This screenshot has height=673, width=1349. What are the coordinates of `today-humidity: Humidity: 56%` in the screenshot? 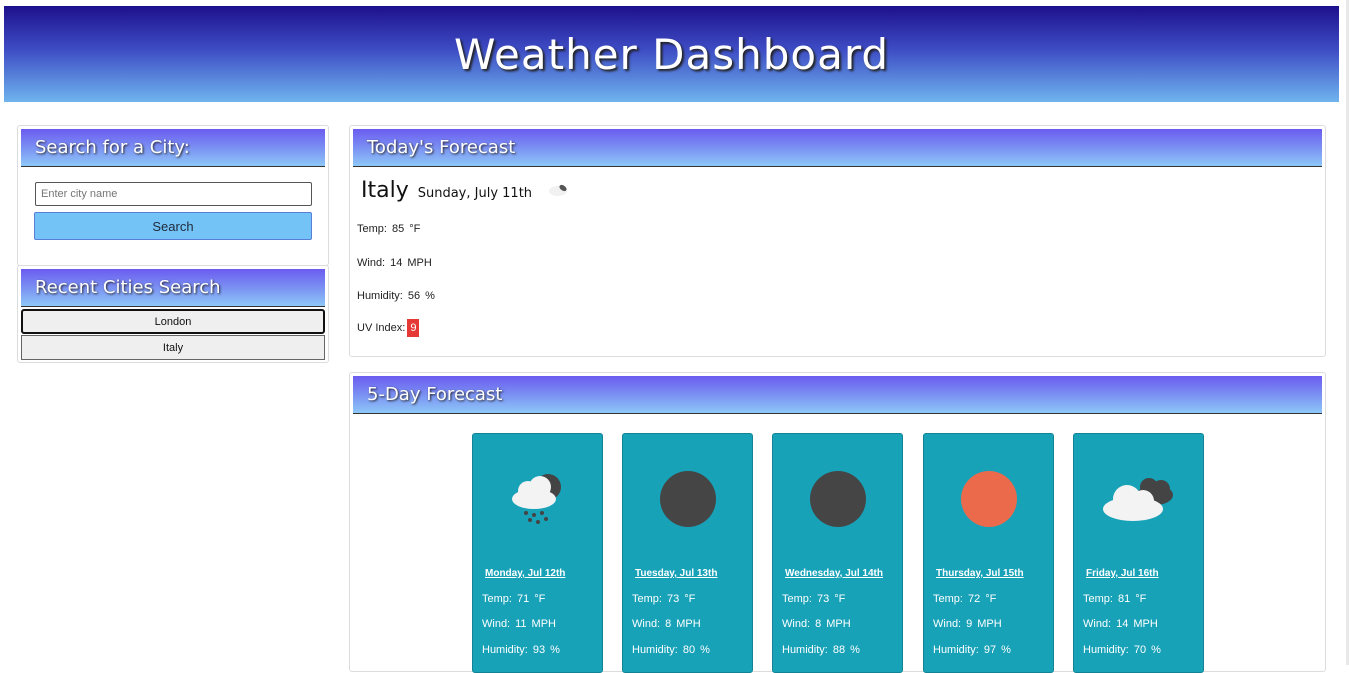 It's located at (396, 296).